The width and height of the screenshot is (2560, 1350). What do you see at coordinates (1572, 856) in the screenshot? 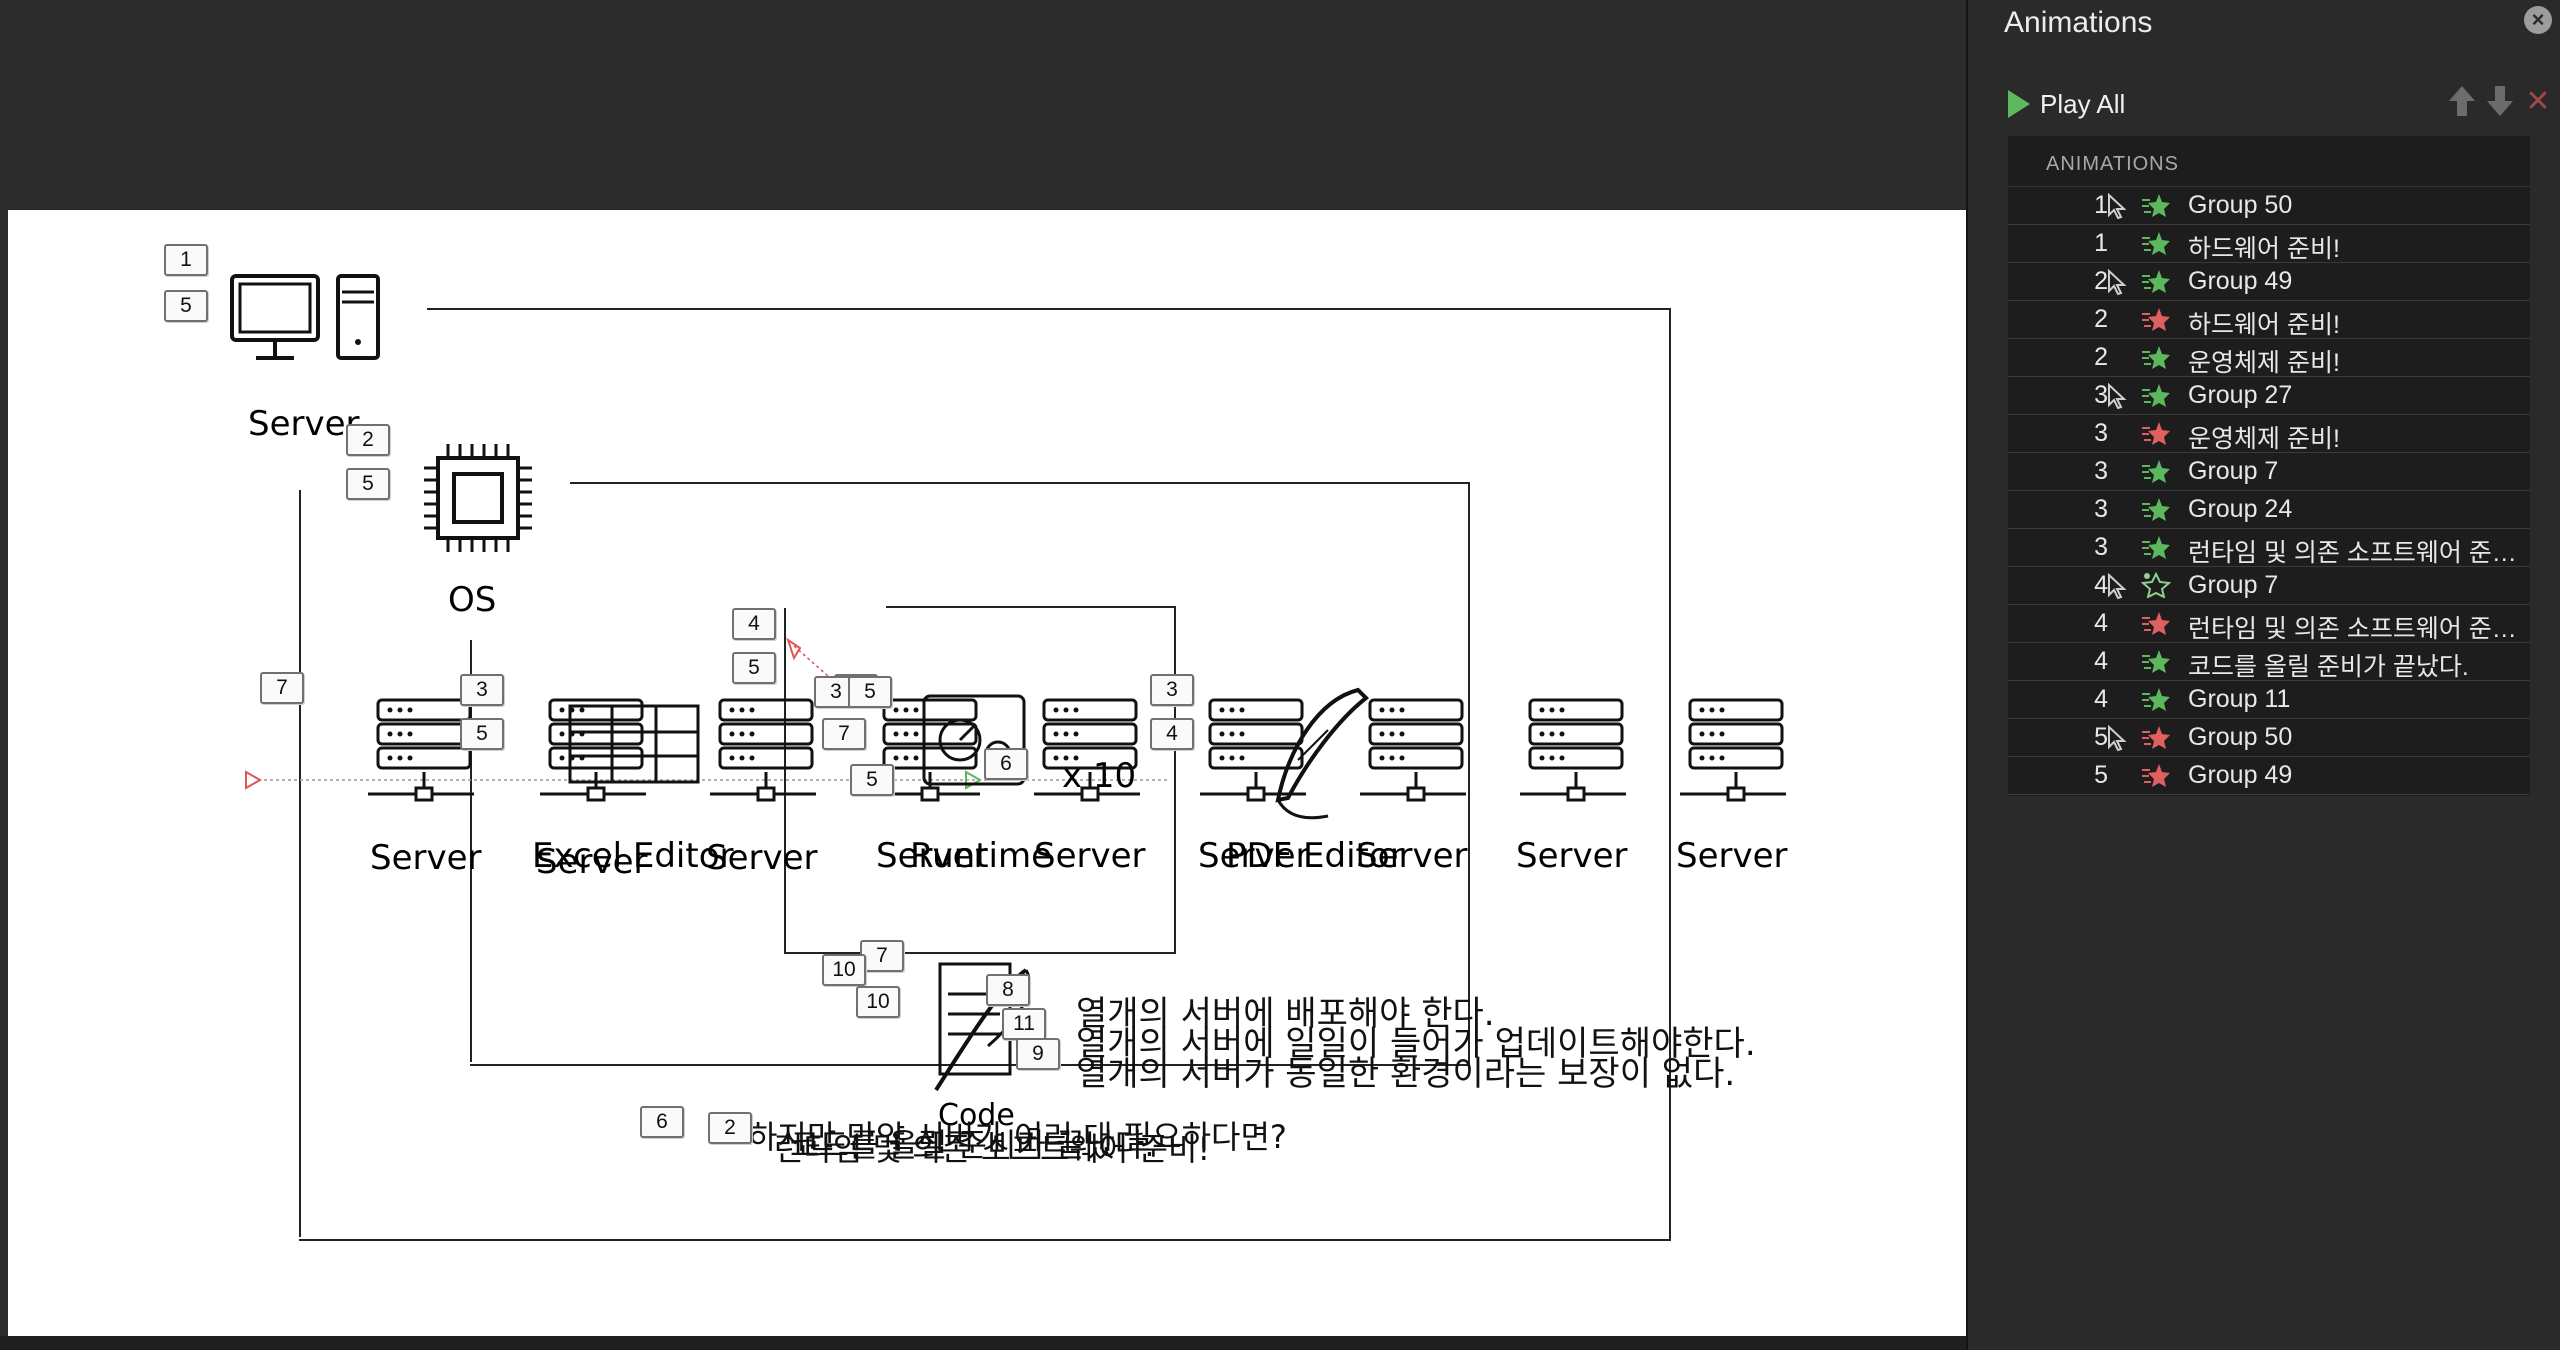
I see `server-g-label: Server` at bounding box center [1572, 856].